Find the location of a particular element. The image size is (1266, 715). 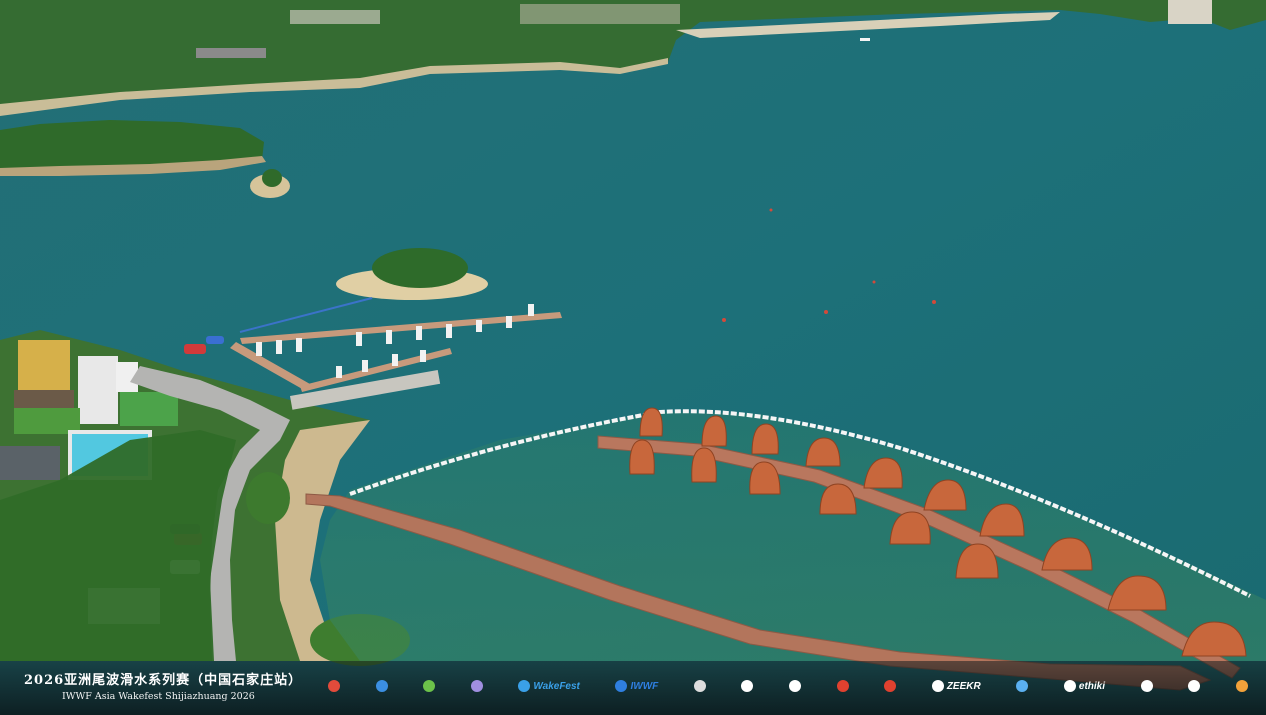

w-logo-icon is located at coordinates (747, 686).